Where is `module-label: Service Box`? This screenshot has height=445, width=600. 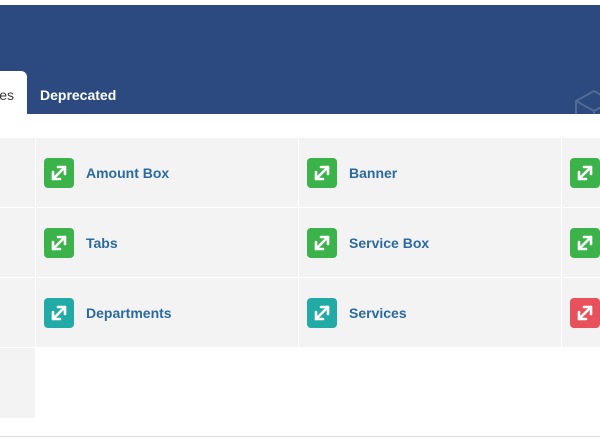 module-label: Service Box is located at coordinates (389, 242).